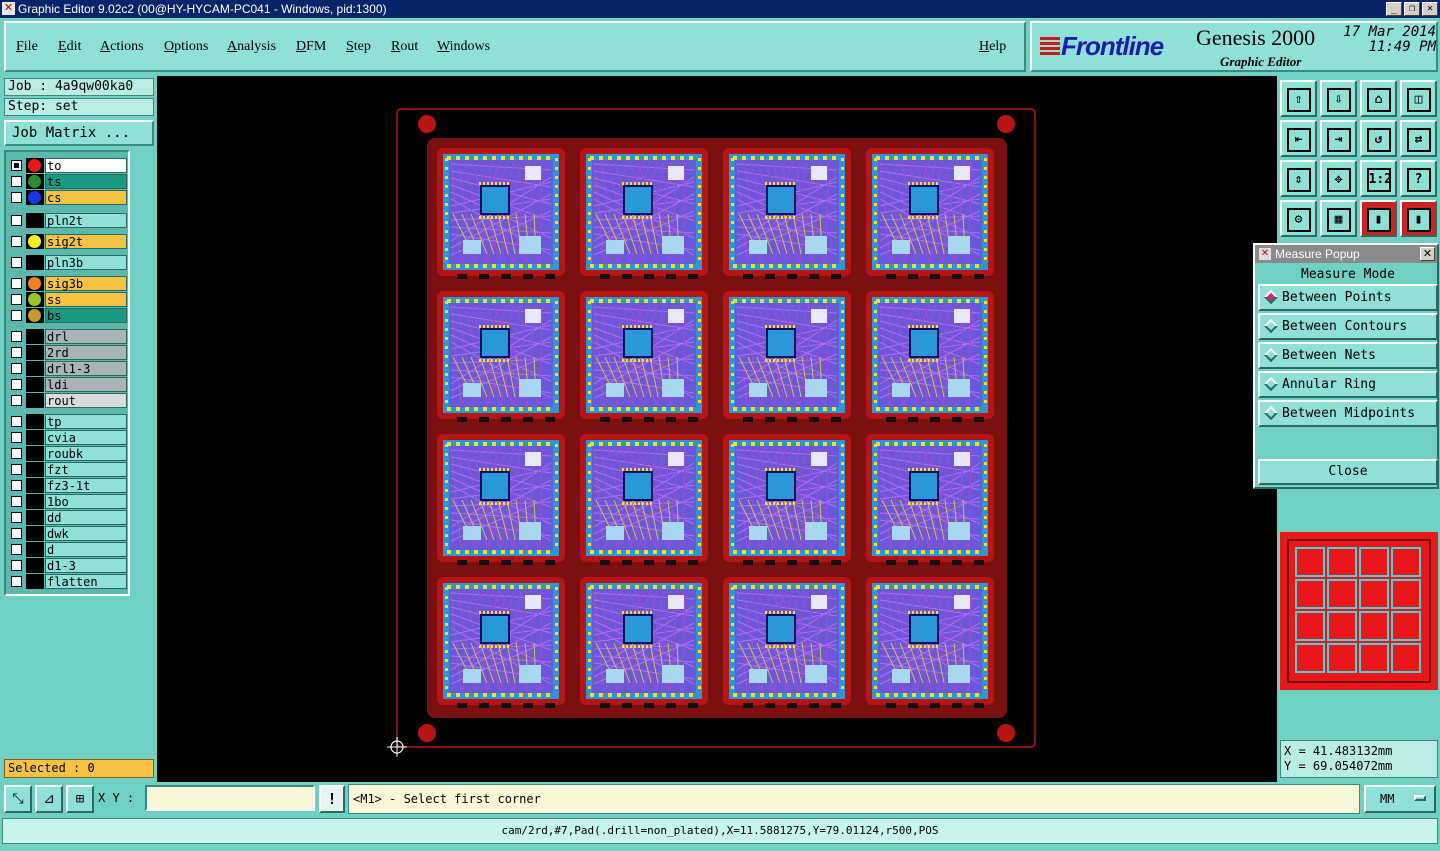 This screenshot has width=1440, height=851. Describe the element at coordinates (1378, 138) in the screenshot. I see `reverse-icon: ↺` at that location.